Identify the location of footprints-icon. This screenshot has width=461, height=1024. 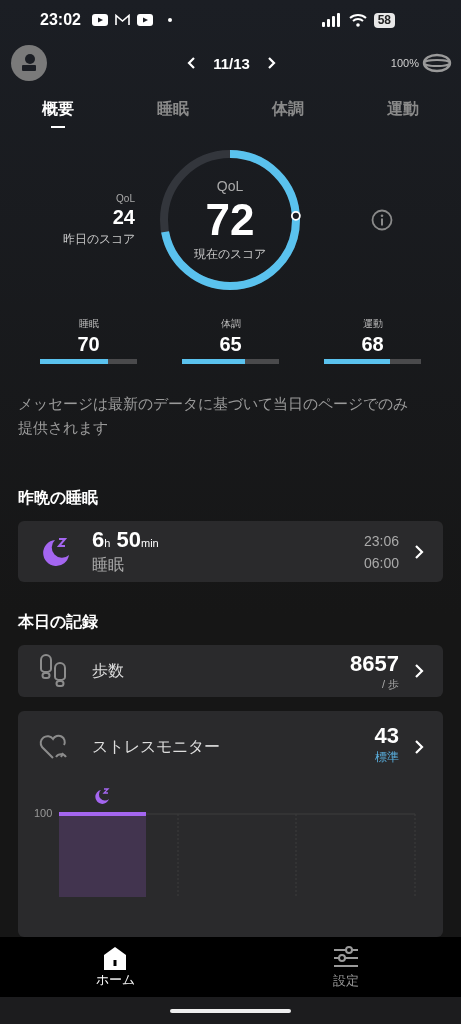
(53, 671).